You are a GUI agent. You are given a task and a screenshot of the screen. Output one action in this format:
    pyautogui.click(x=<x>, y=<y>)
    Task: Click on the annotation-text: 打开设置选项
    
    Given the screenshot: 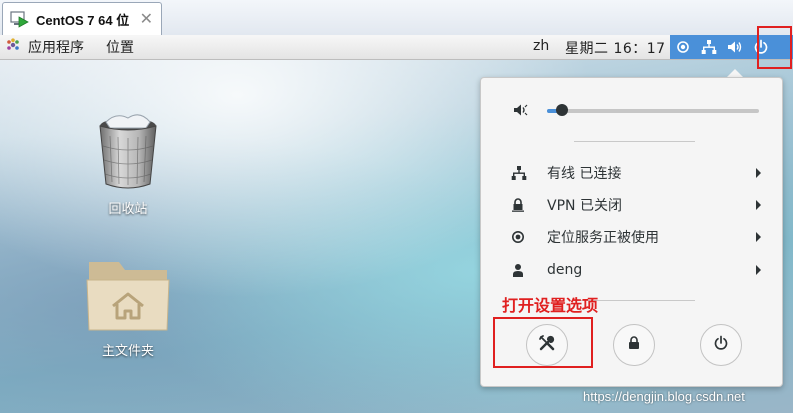 What is the action you would take?
    pyautogui.click(x=550, y=305)
    